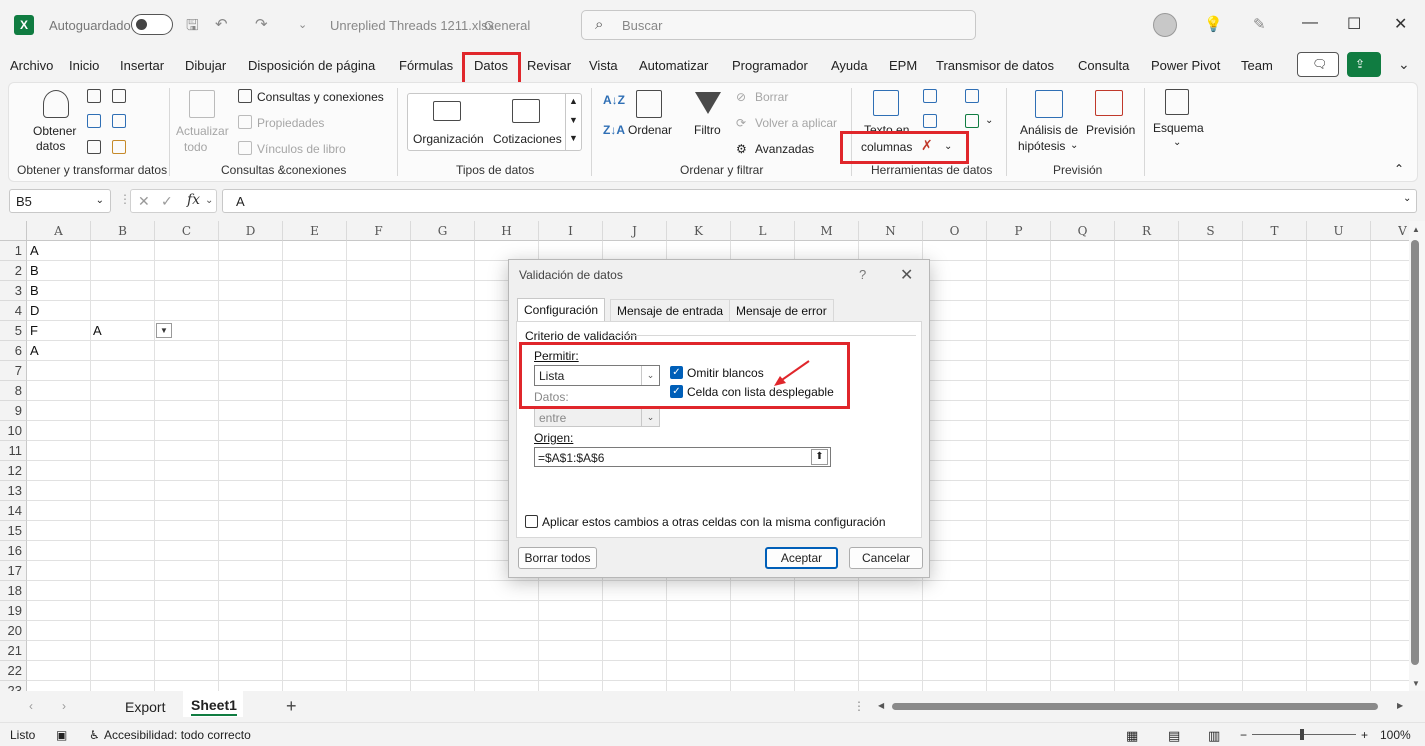 The height and width of the screenshot is (746, 1425). Describe the element at coordinates (209, 200) in the screenshot. I see `fx-dropdown-icon: ⌄` at that location.